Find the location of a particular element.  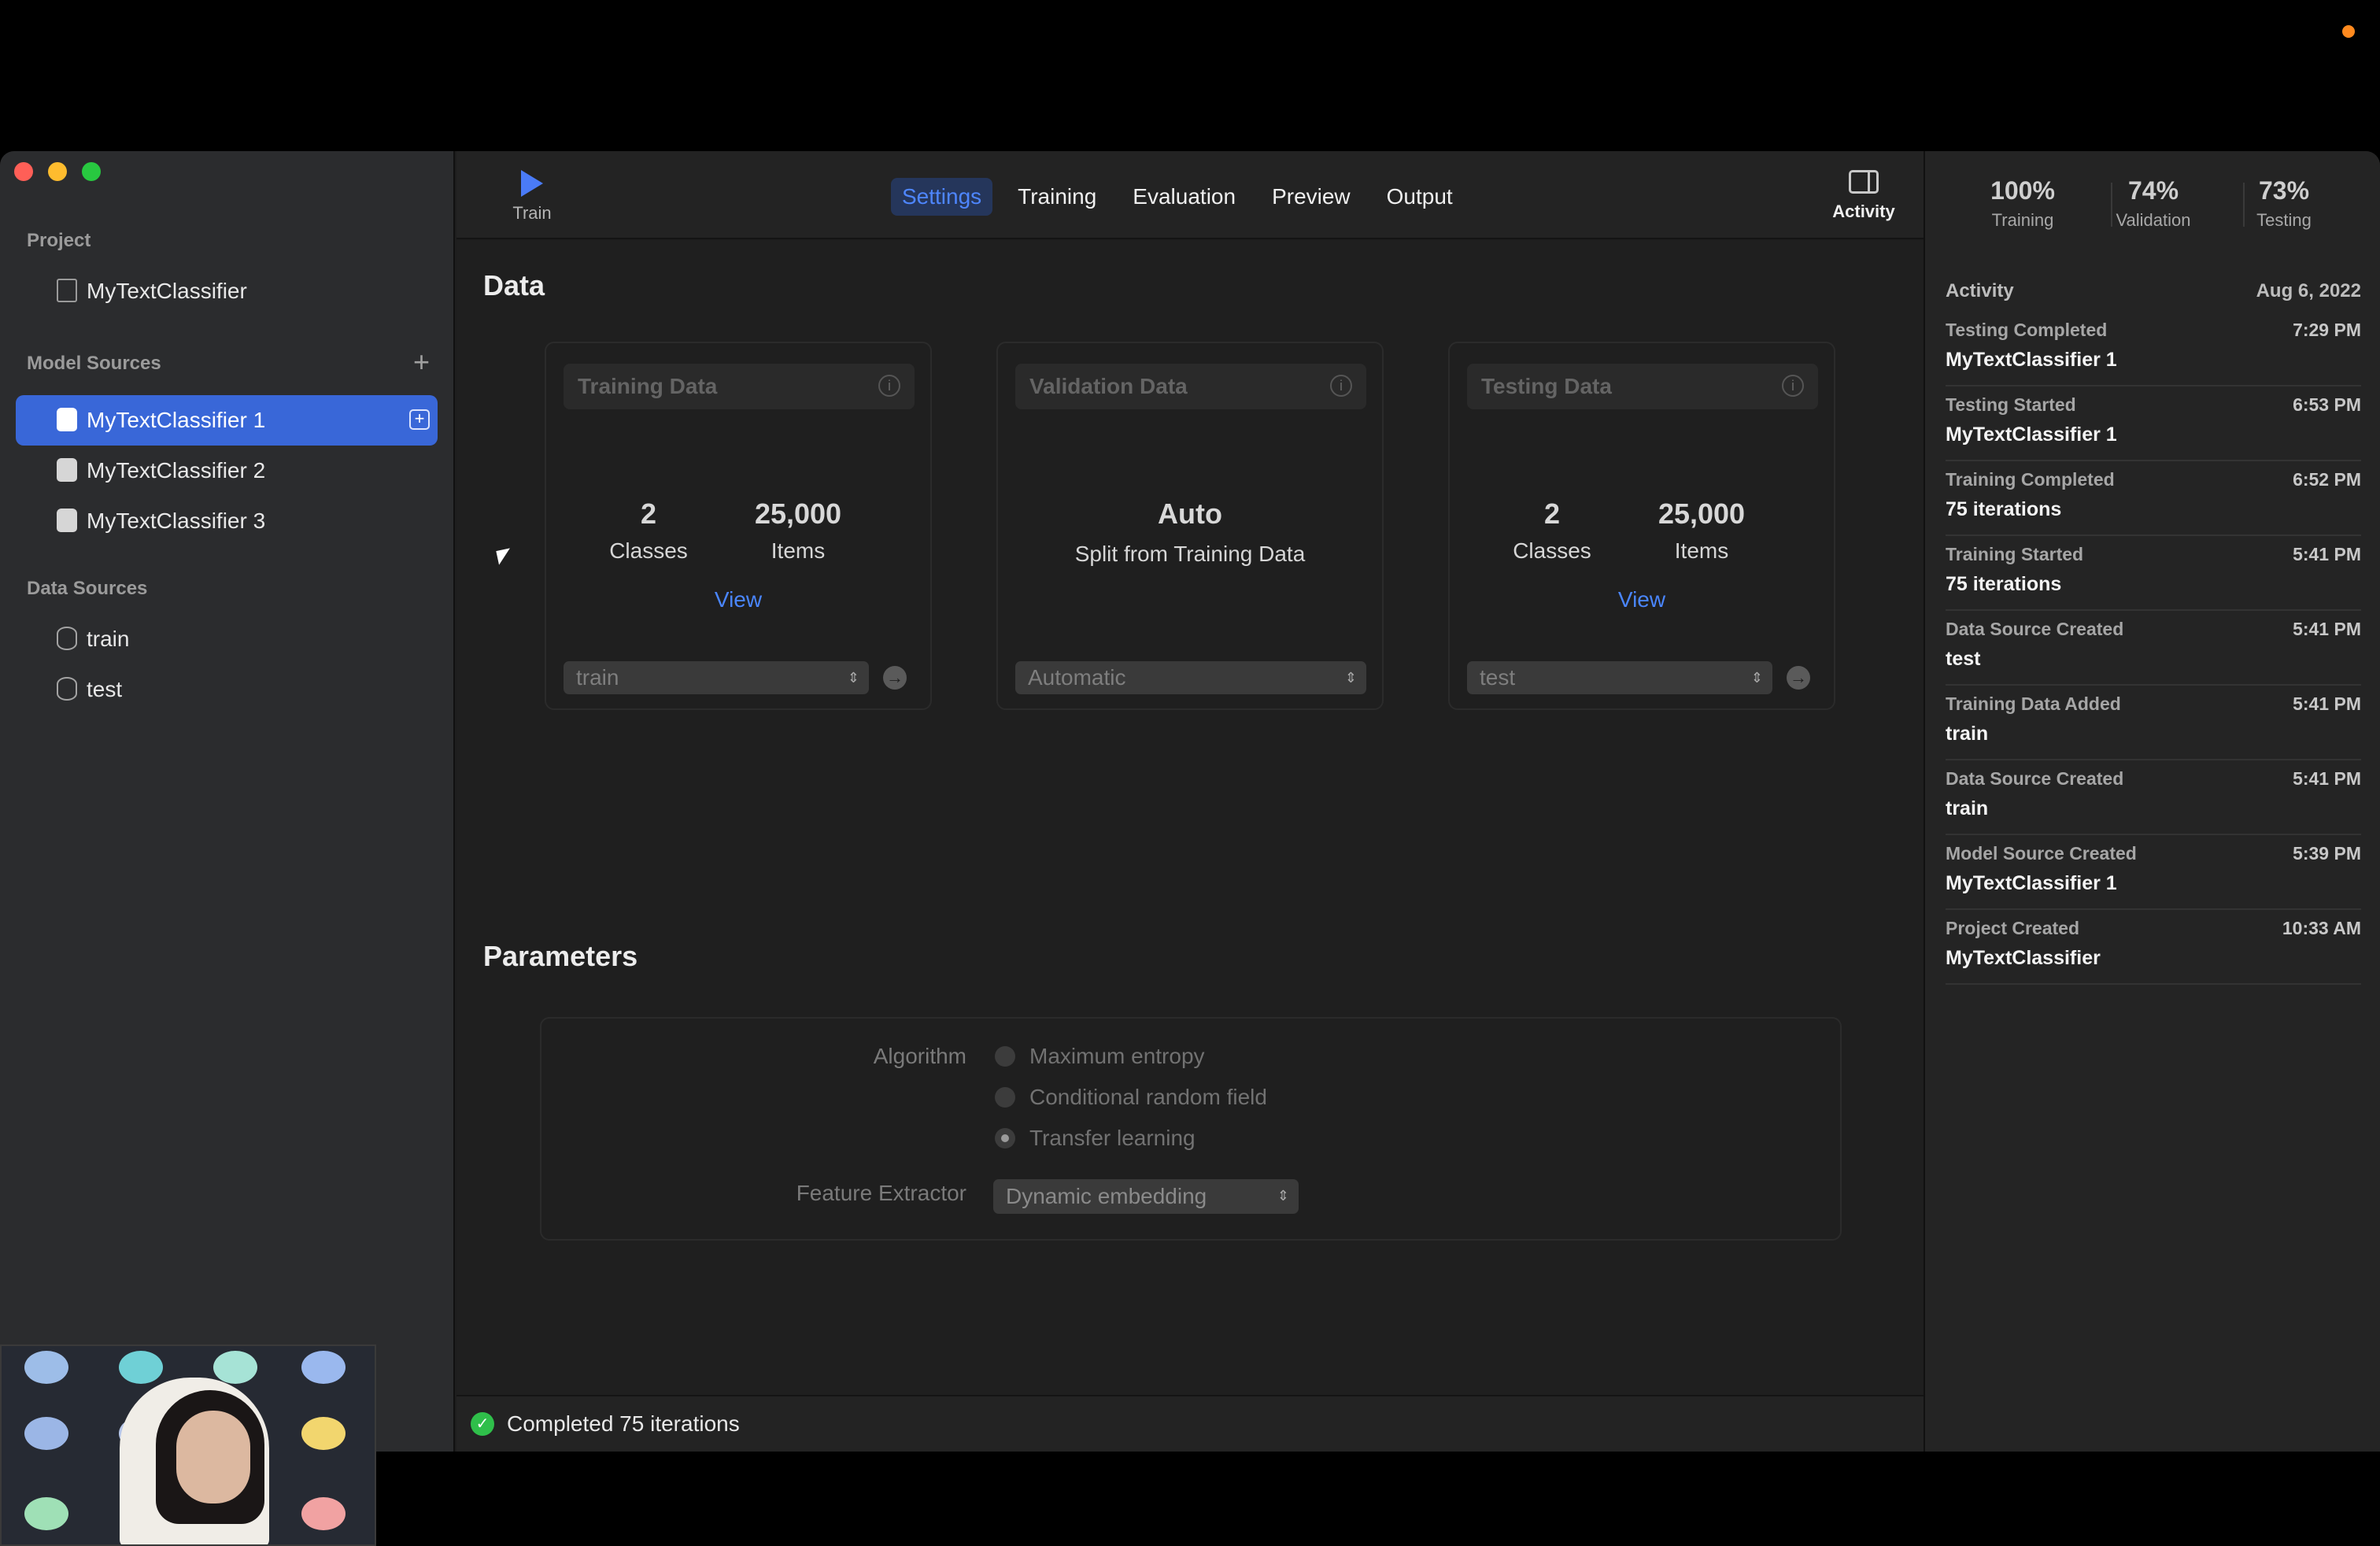

sidebar-item-label: train is located at coordinates (108, 639).